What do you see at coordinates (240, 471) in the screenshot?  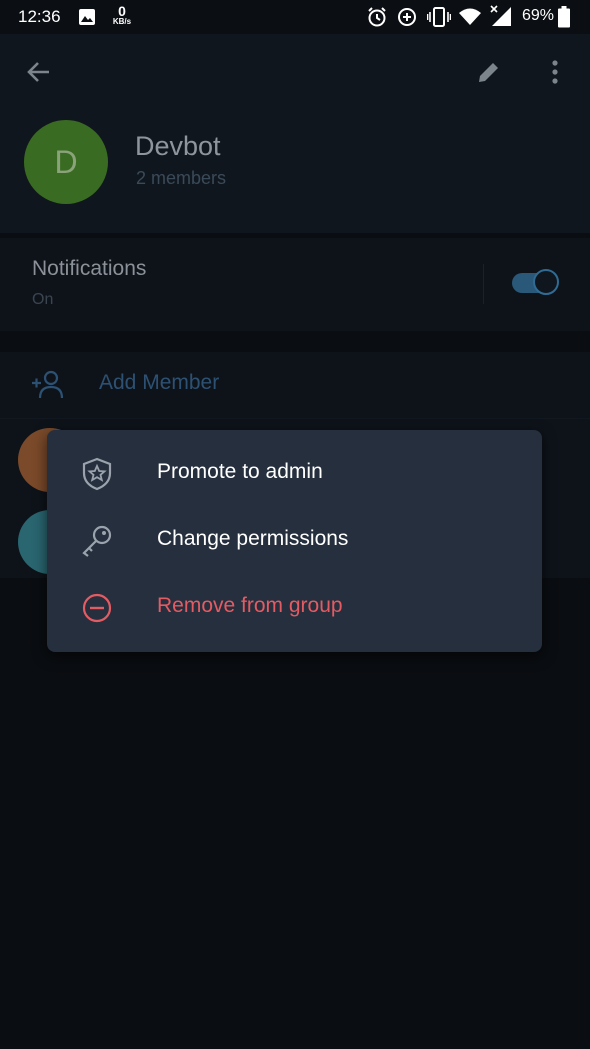 I see `menu-item-label: Promote to admin` at bounding box center [240, 471].